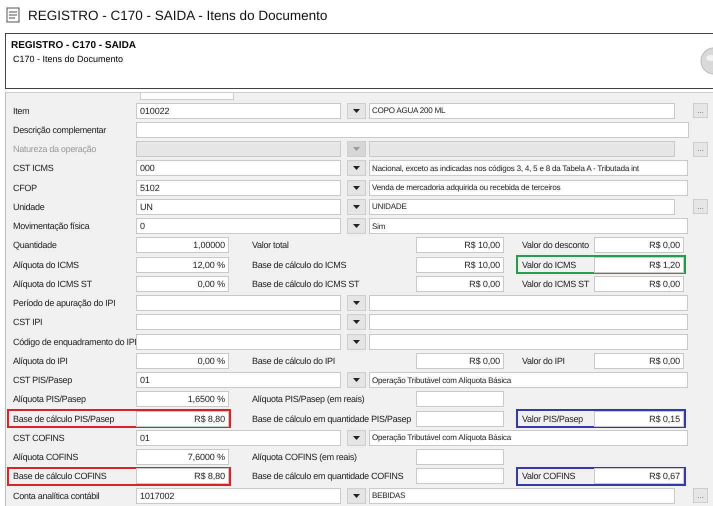 The width and height of the screenshot is (713, 506). Describe the element at coordinates (522, 496) in the screenshot. I see `description-field: BEBIDAS` at that location.